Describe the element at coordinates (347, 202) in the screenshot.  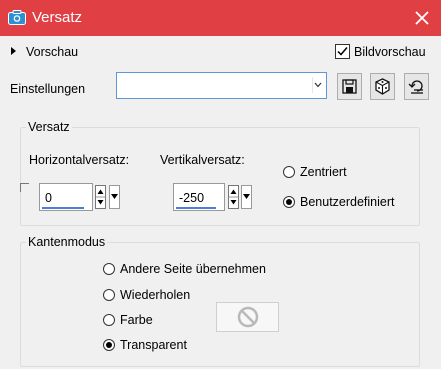
I see `benutzerdefiniert-label: Benutzerdefiniert` at that location.